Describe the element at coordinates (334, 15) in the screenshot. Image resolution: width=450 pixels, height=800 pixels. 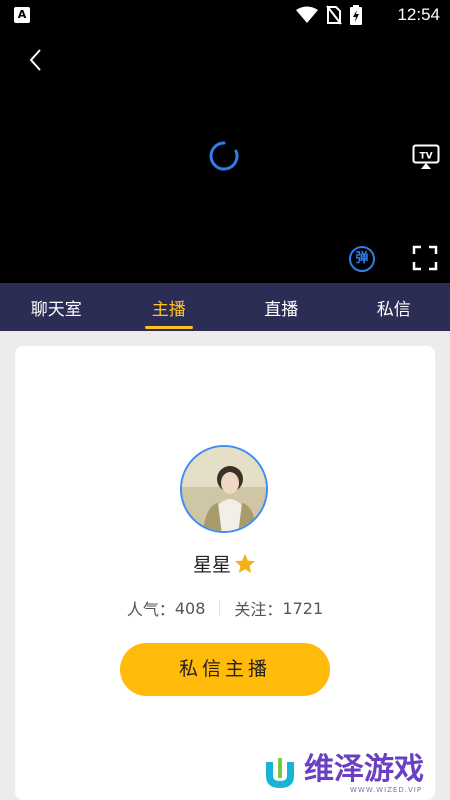
I see `no-sim-icon` at that location.